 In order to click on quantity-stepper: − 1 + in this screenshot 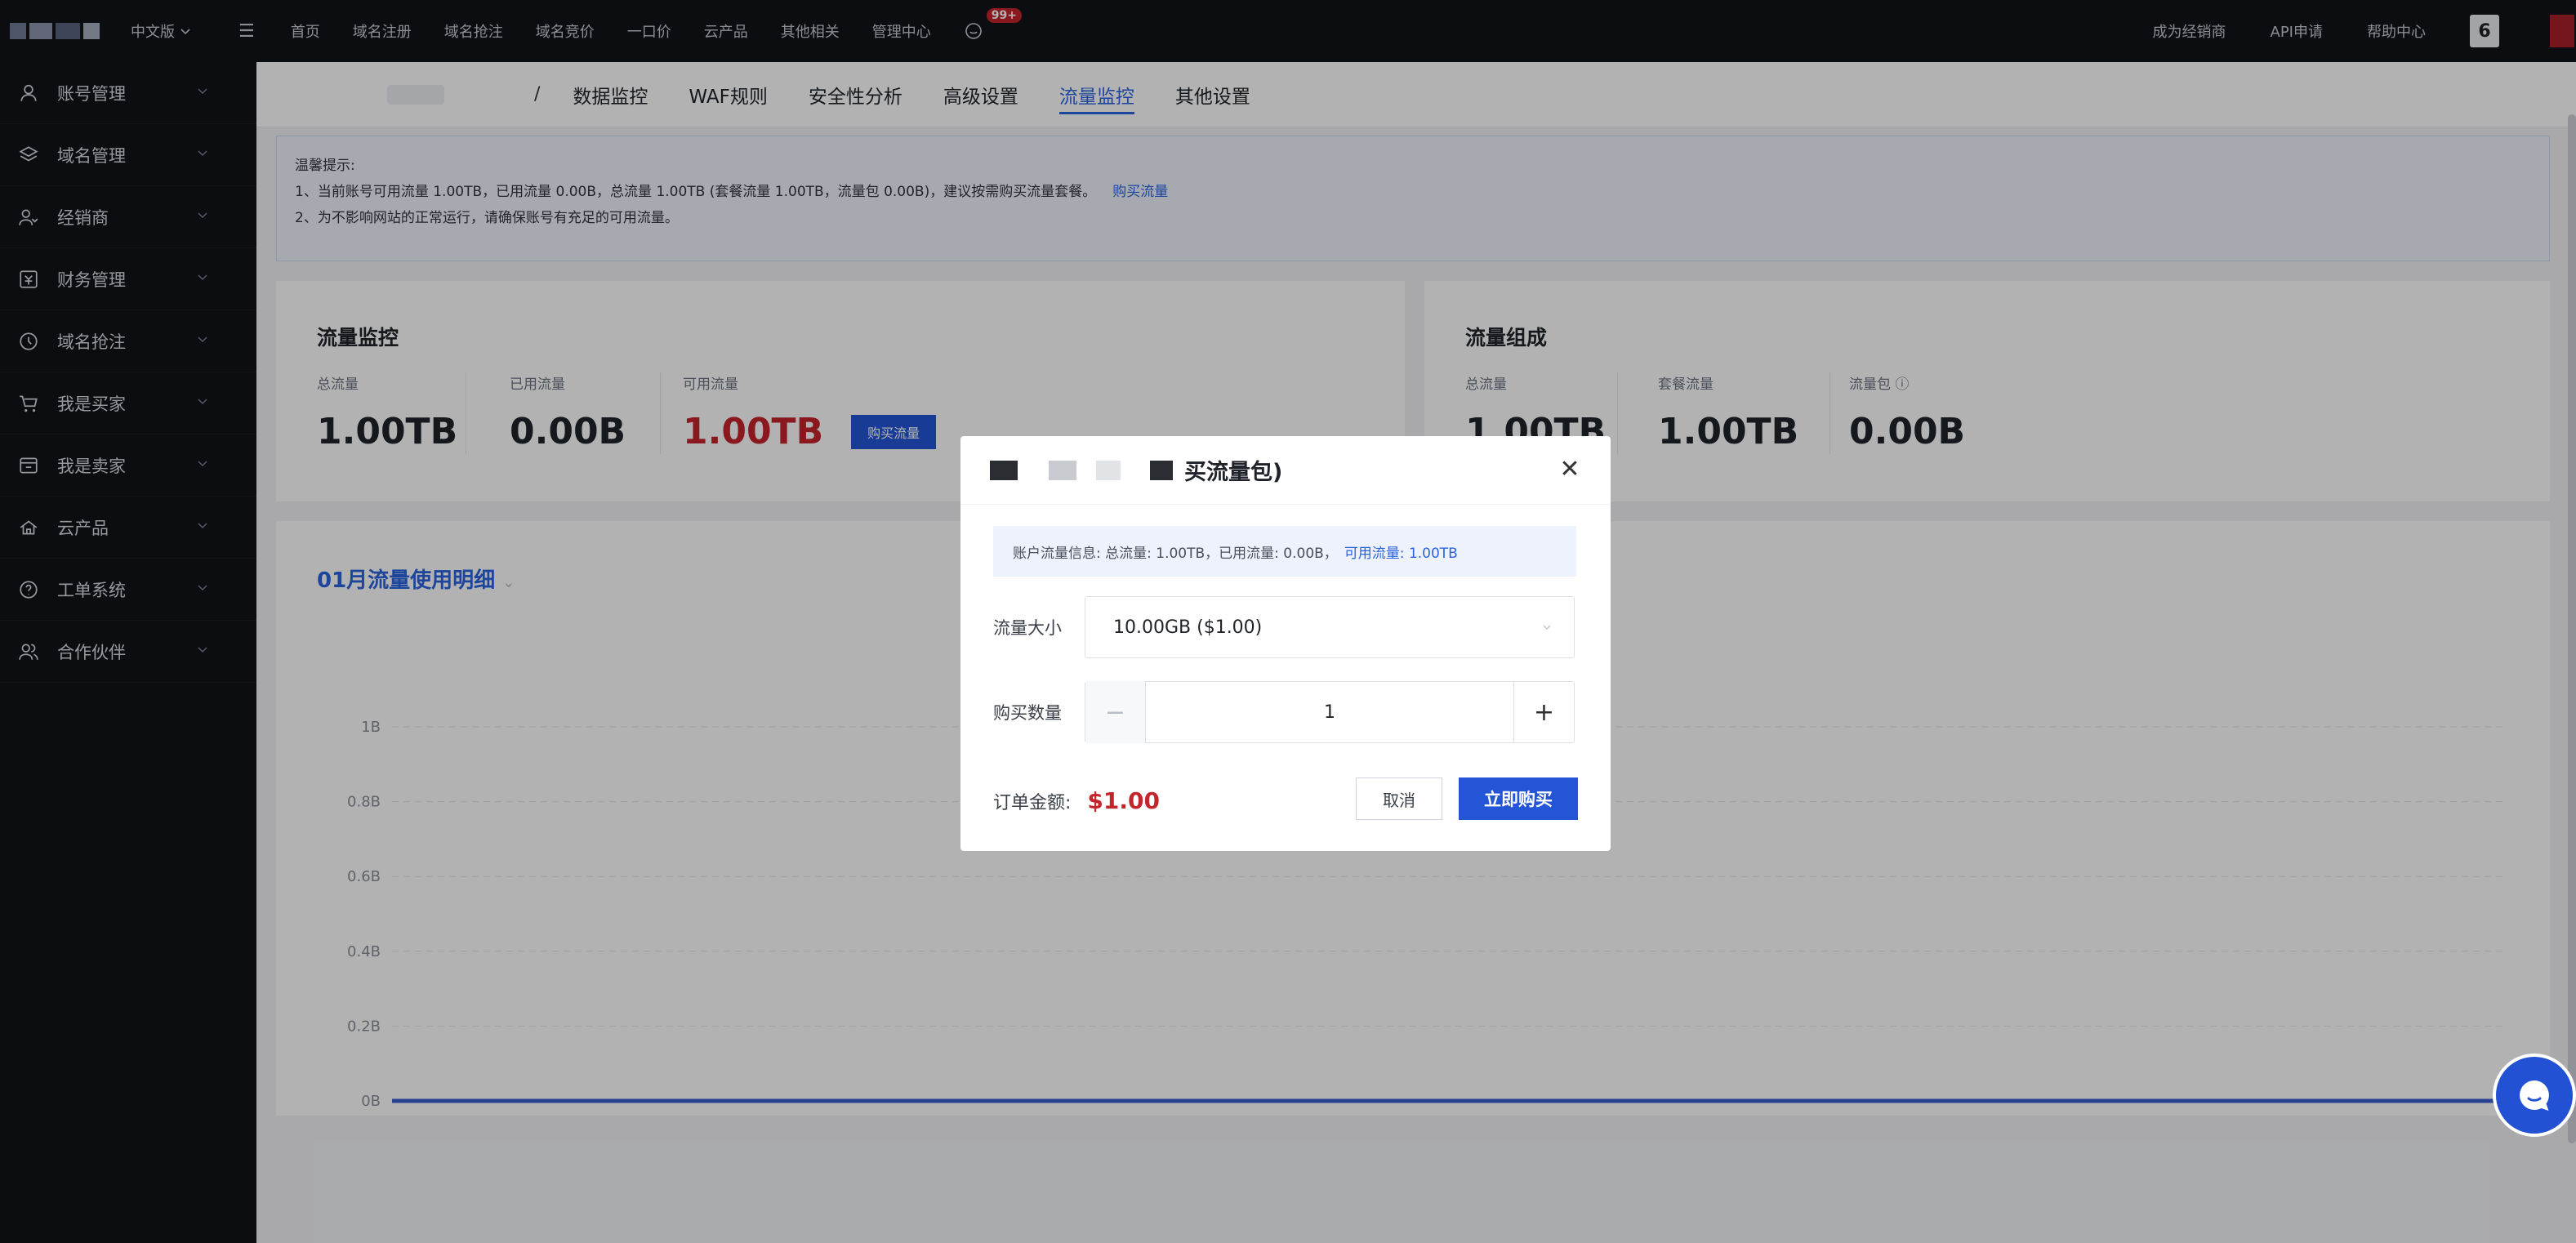, I will do `click(1330, 712)`.